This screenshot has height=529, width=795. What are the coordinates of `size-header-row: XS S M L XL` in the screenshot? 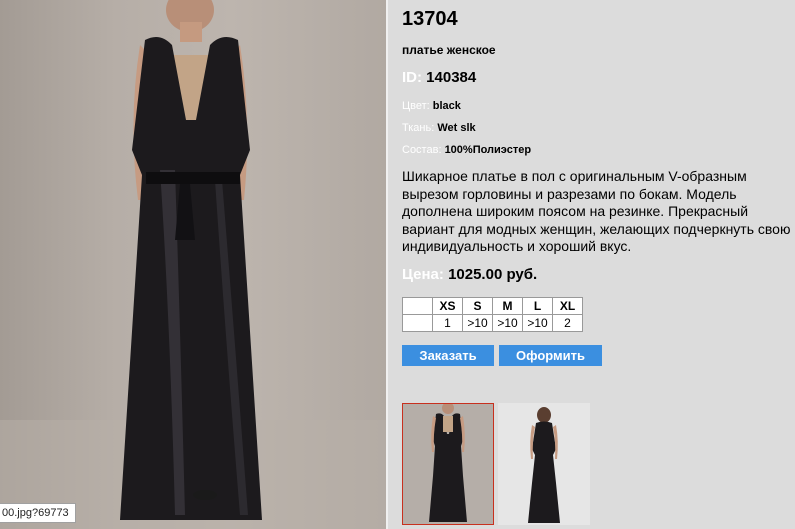 It's located at (492, 306).